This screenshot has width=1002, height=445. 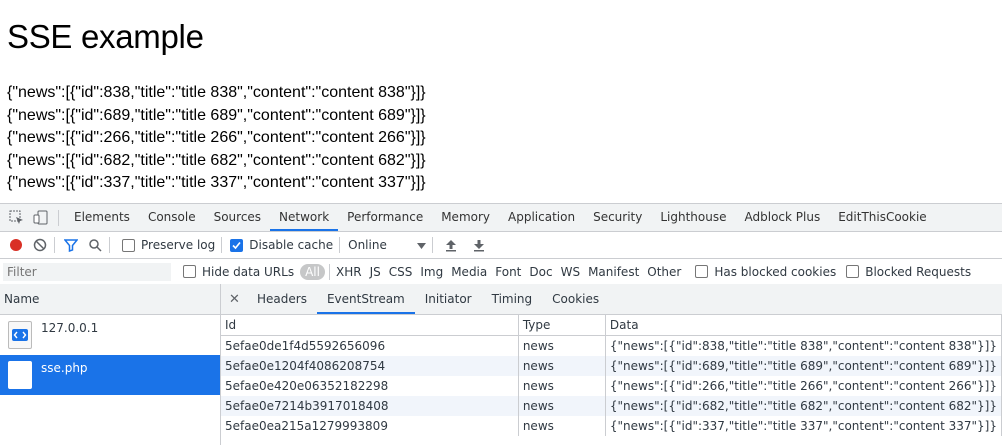 I want to click on network-toolbar: Preserve log Disable cache Online, so click(x=501, y=245).